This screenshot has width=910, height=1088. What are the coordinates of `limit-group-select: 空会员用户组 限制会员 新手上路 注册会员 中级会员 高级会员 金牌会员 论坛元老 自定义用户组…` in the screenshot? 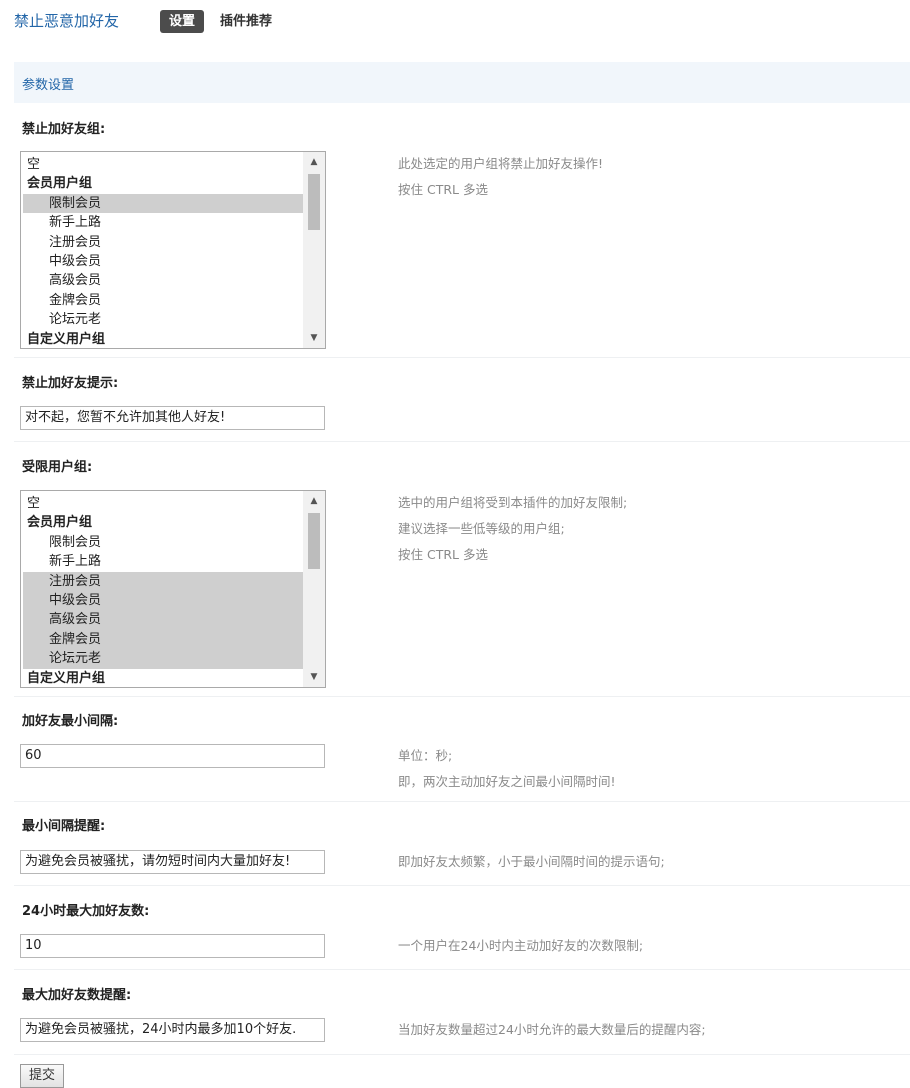 It's located at (173, 589).